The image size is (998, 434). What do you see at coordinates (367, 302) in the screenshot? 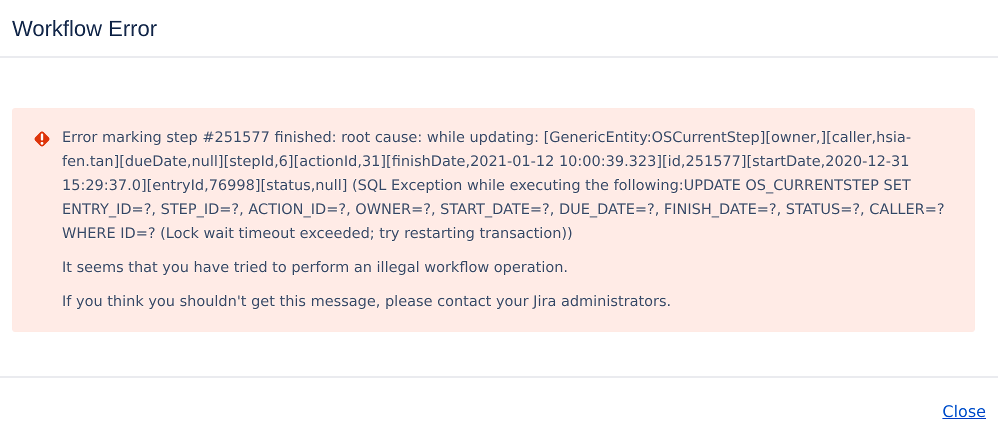
I see `error-text: If you think you shouldn't get this message, please contact your Jira administrators.` at bounding box center [367, 302].